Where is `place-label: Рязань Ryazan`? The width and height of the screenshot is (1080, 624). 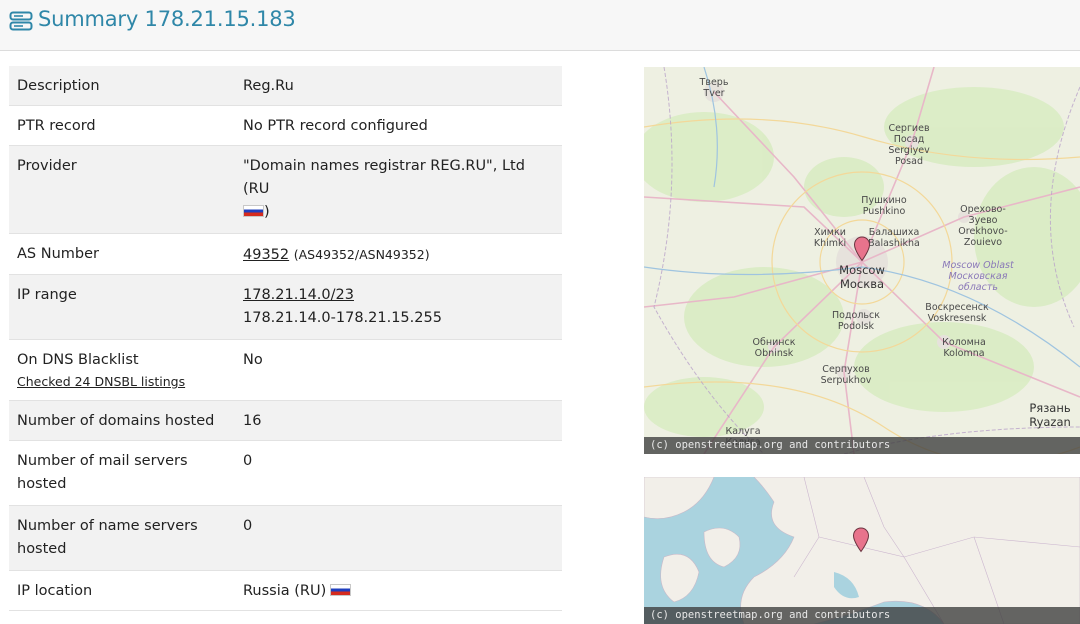
place-label: Рязань Ryazan is located at coordinates (1050, 415).